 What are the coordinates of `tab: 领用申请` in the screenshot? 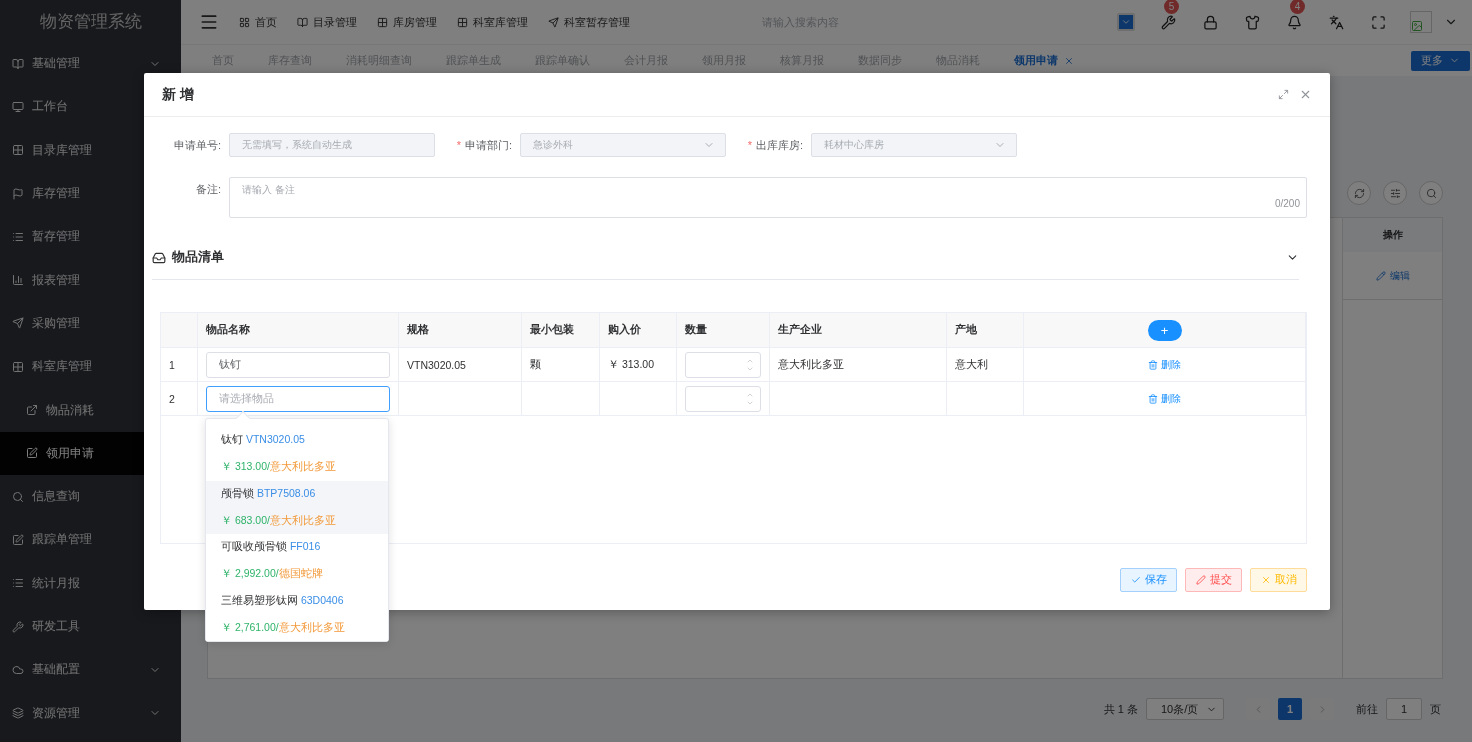 It's located at (1044, 60).